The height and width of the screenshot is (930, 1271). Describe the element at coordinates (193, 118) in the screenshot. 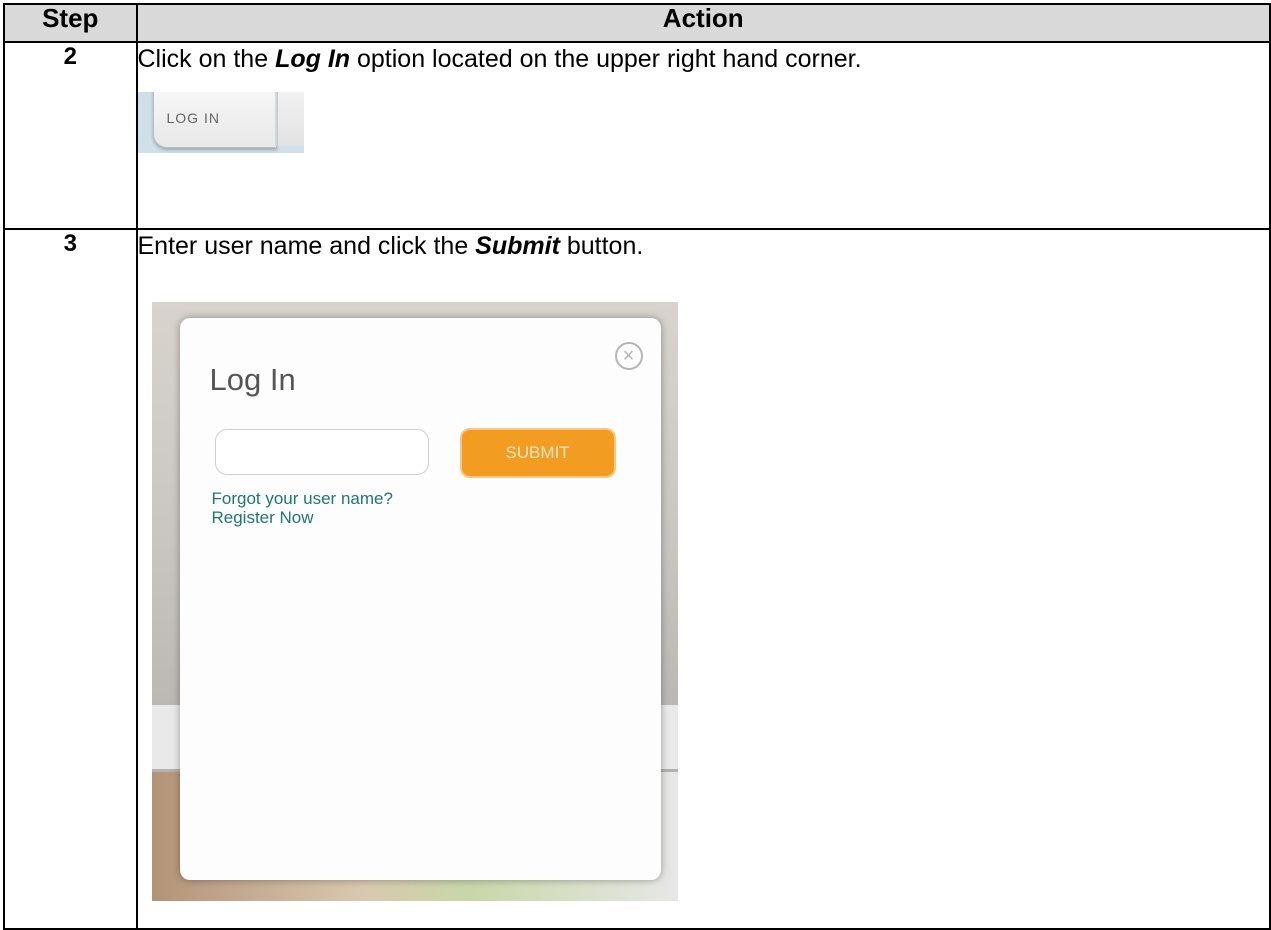

I see `login-tab-label: LOG IN` at that location.